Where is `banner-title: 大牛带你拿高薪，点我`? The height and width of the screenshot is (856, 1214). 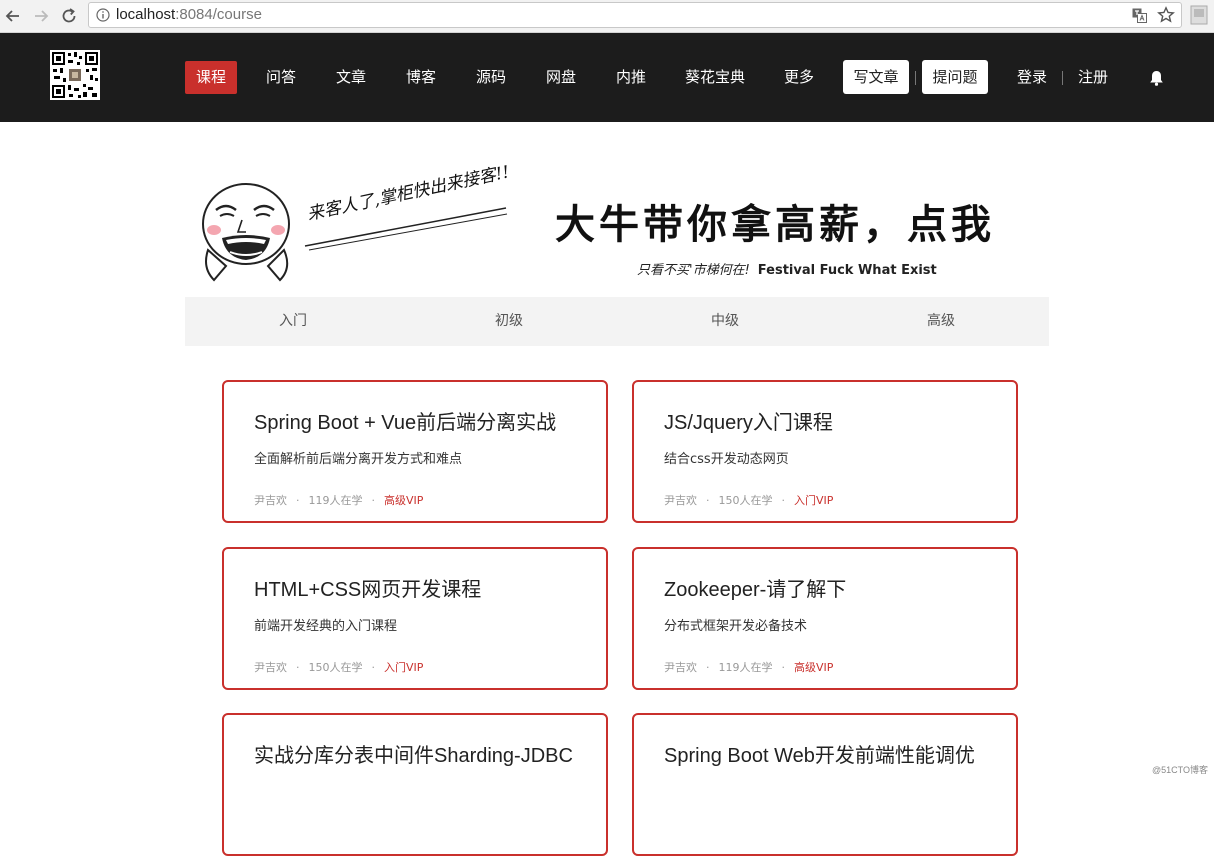 banner-title: 大牛带你拿高薪，点我 is located at coordinates (775, 224).